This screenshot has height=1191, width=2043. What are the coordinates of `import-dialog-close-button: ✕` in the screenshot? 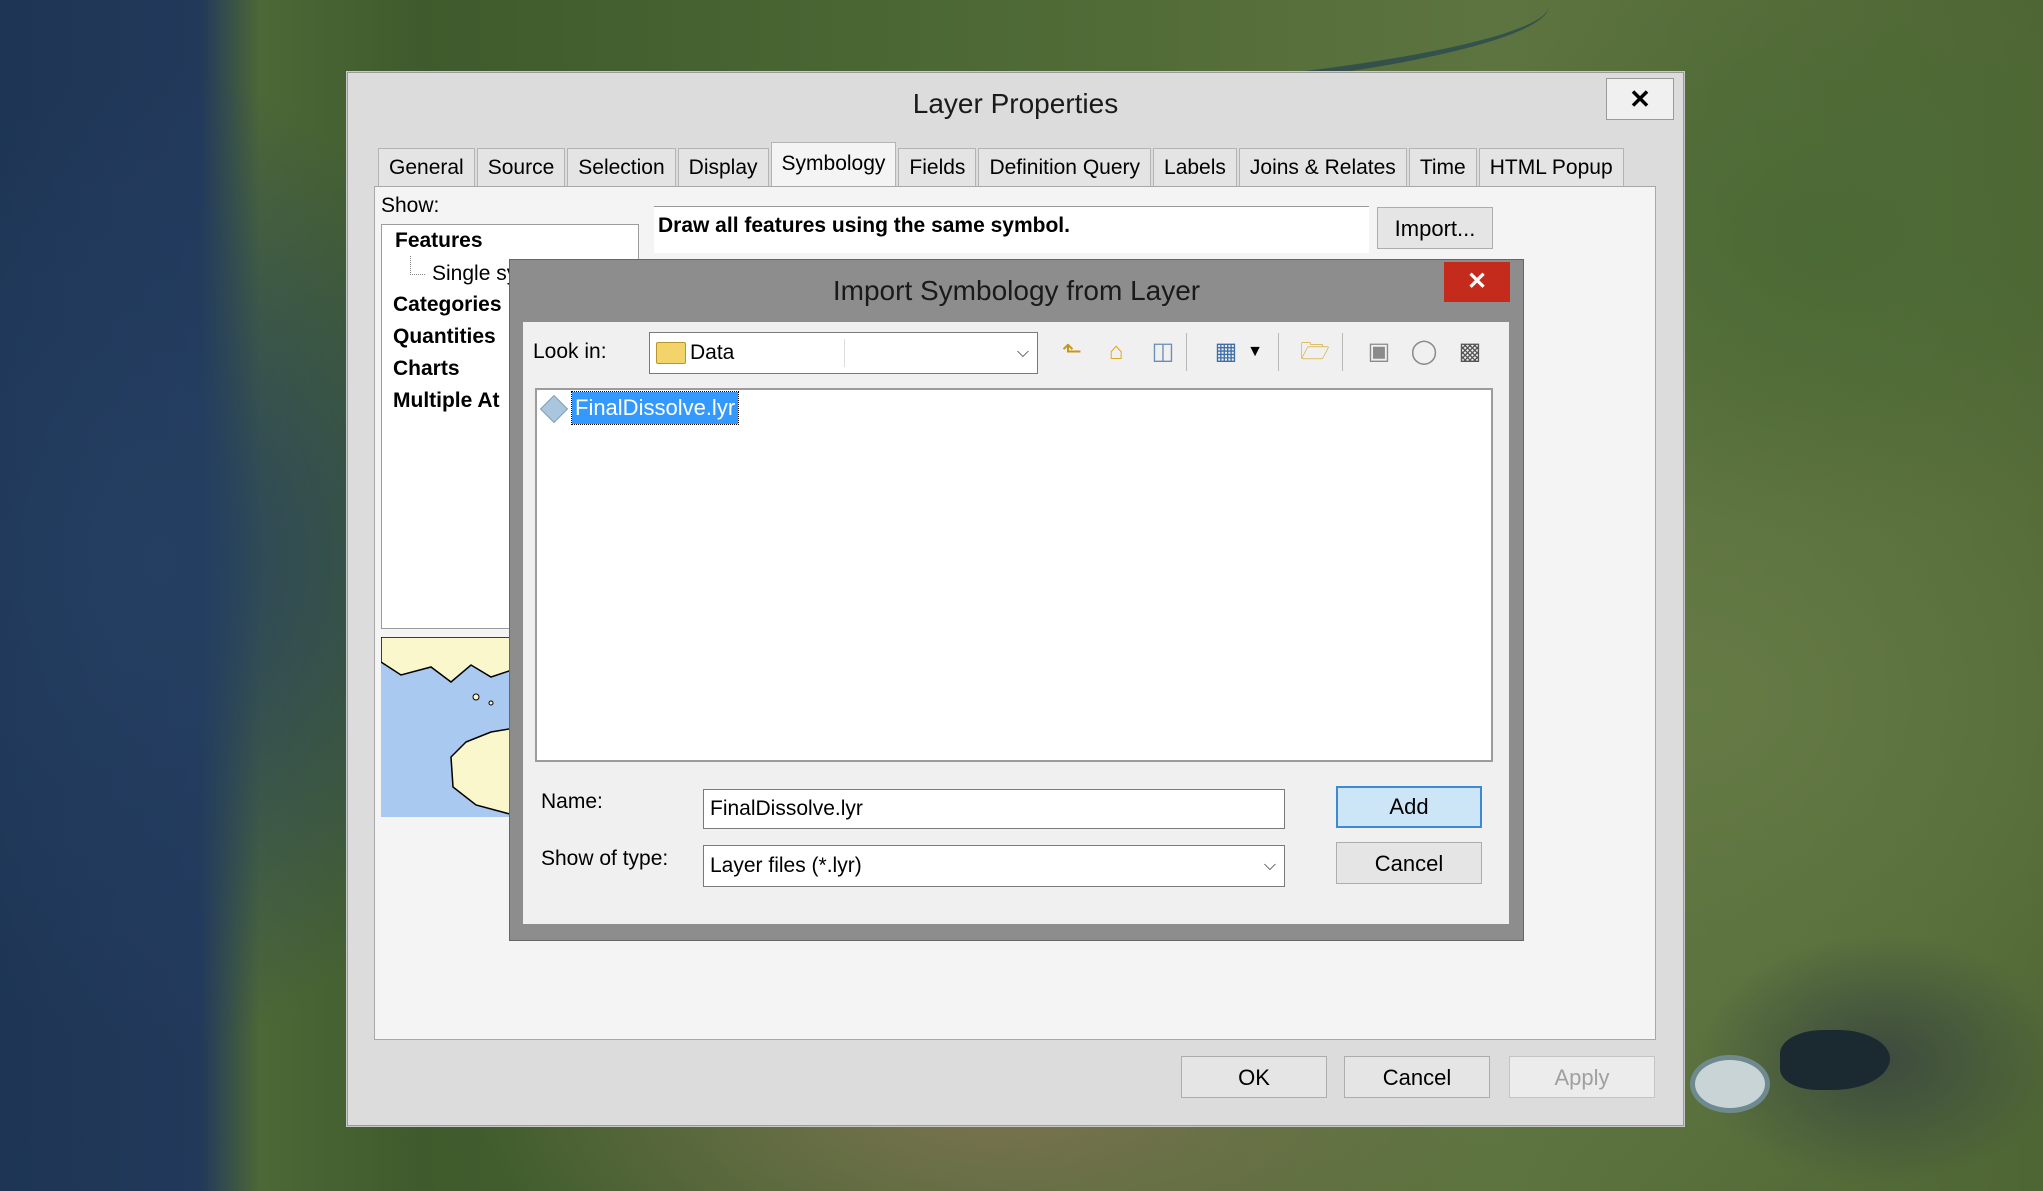 It's located at (1477, 282).